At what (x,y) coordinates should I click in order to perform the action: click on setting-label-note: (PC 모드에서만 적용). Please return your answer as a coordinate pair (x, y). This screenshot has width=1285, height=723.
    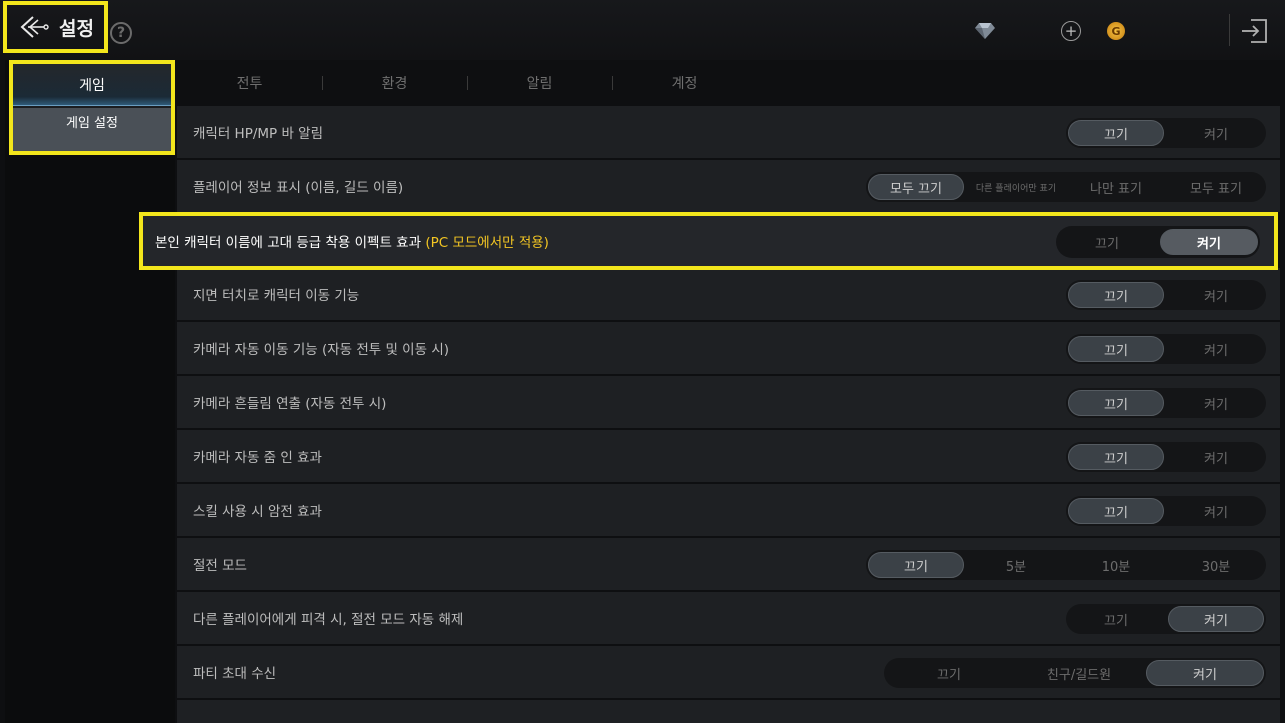
    Looking at the image, I should click on (487, 243).